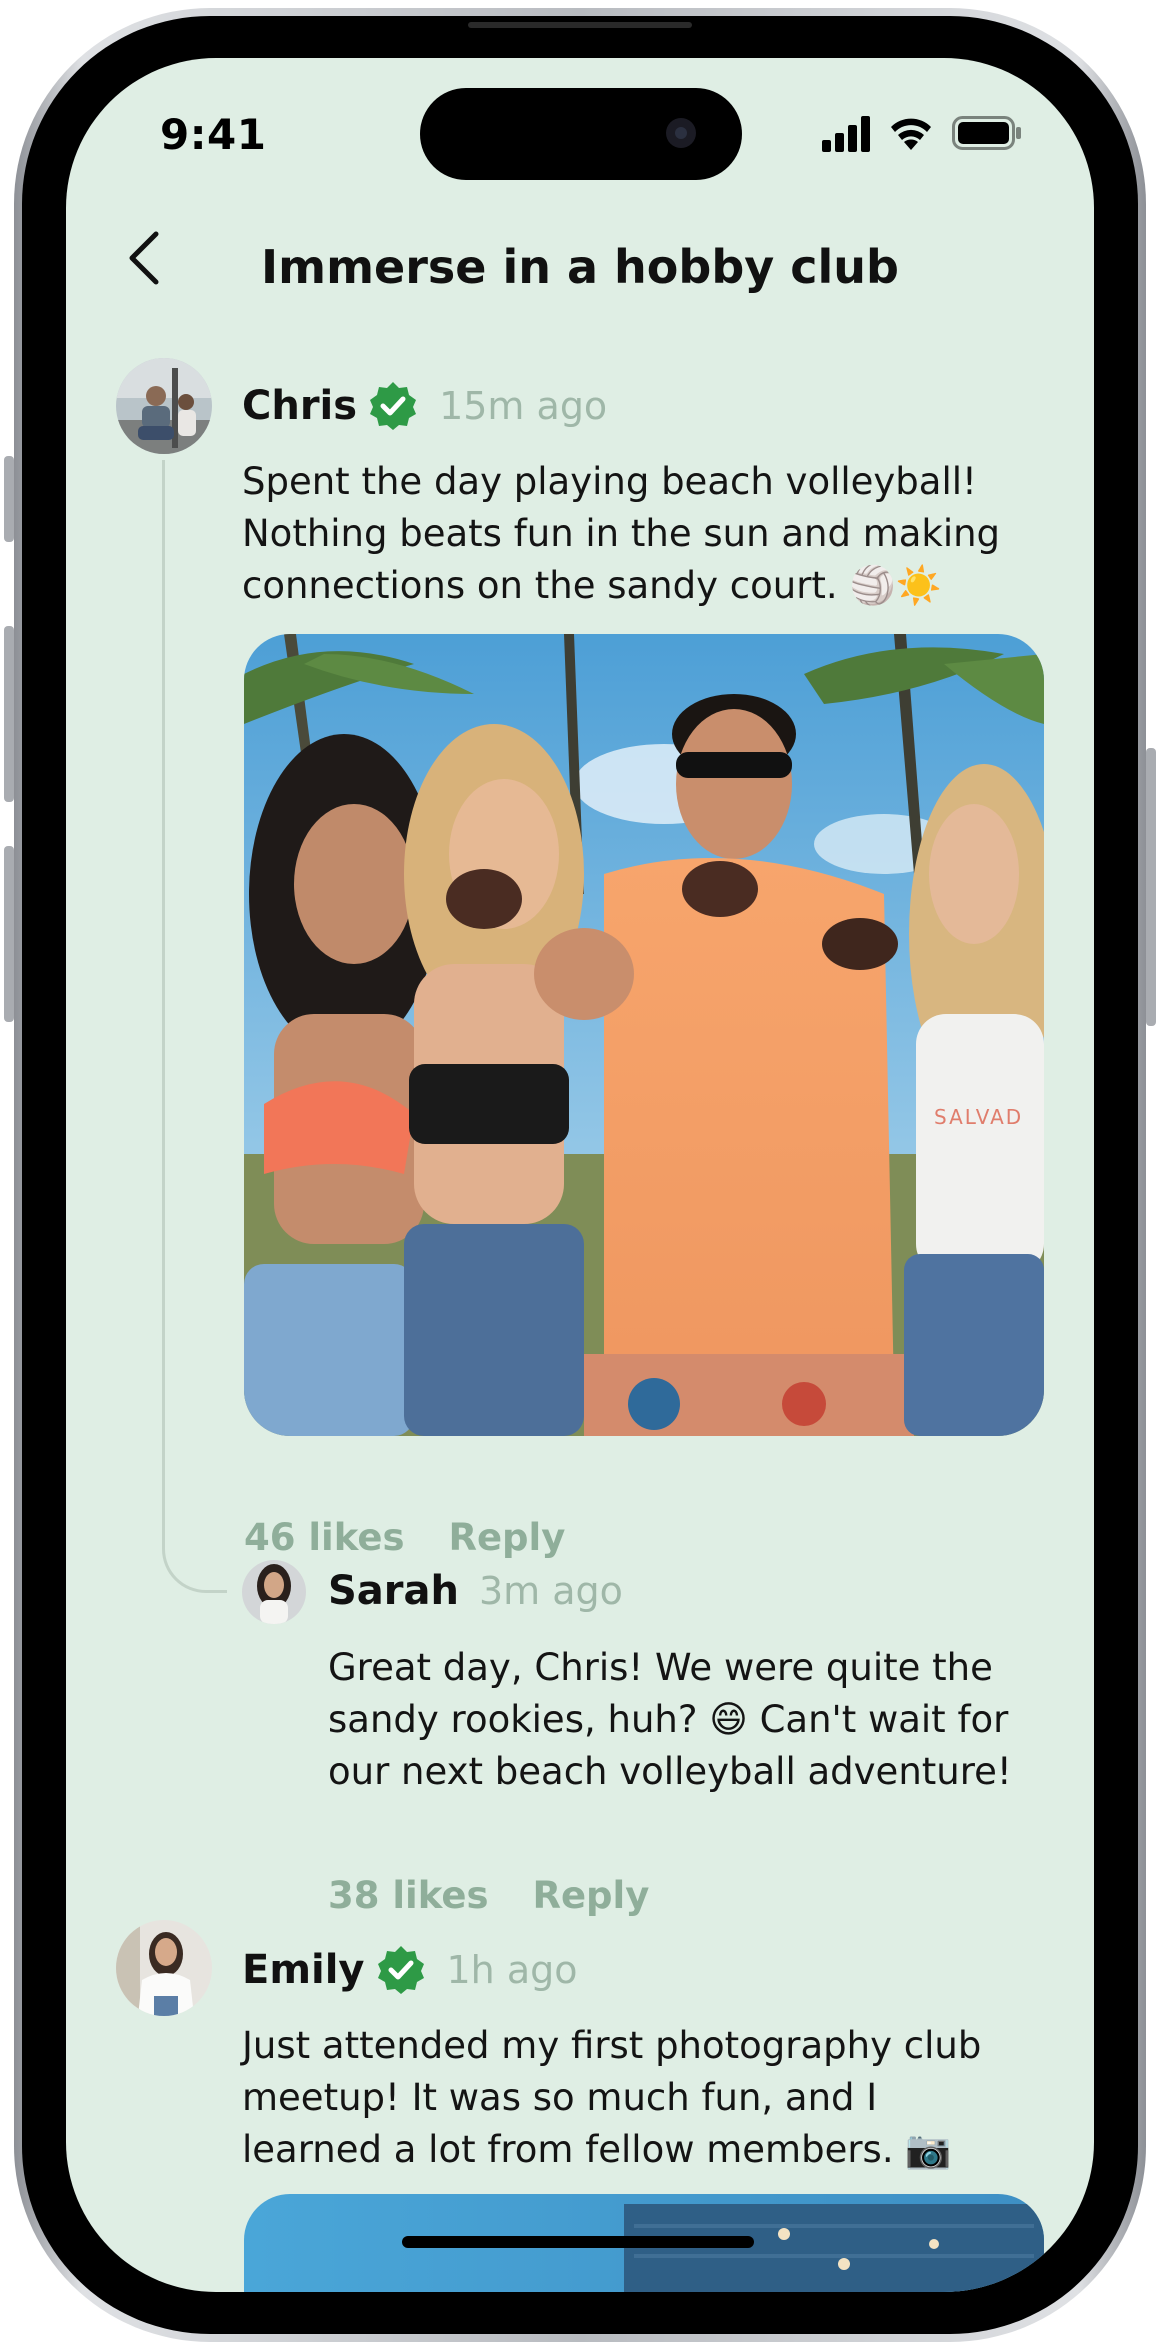 This screenshot has height=2350, width=1160. I want to click on avatar-emily, so click(164, 1968).